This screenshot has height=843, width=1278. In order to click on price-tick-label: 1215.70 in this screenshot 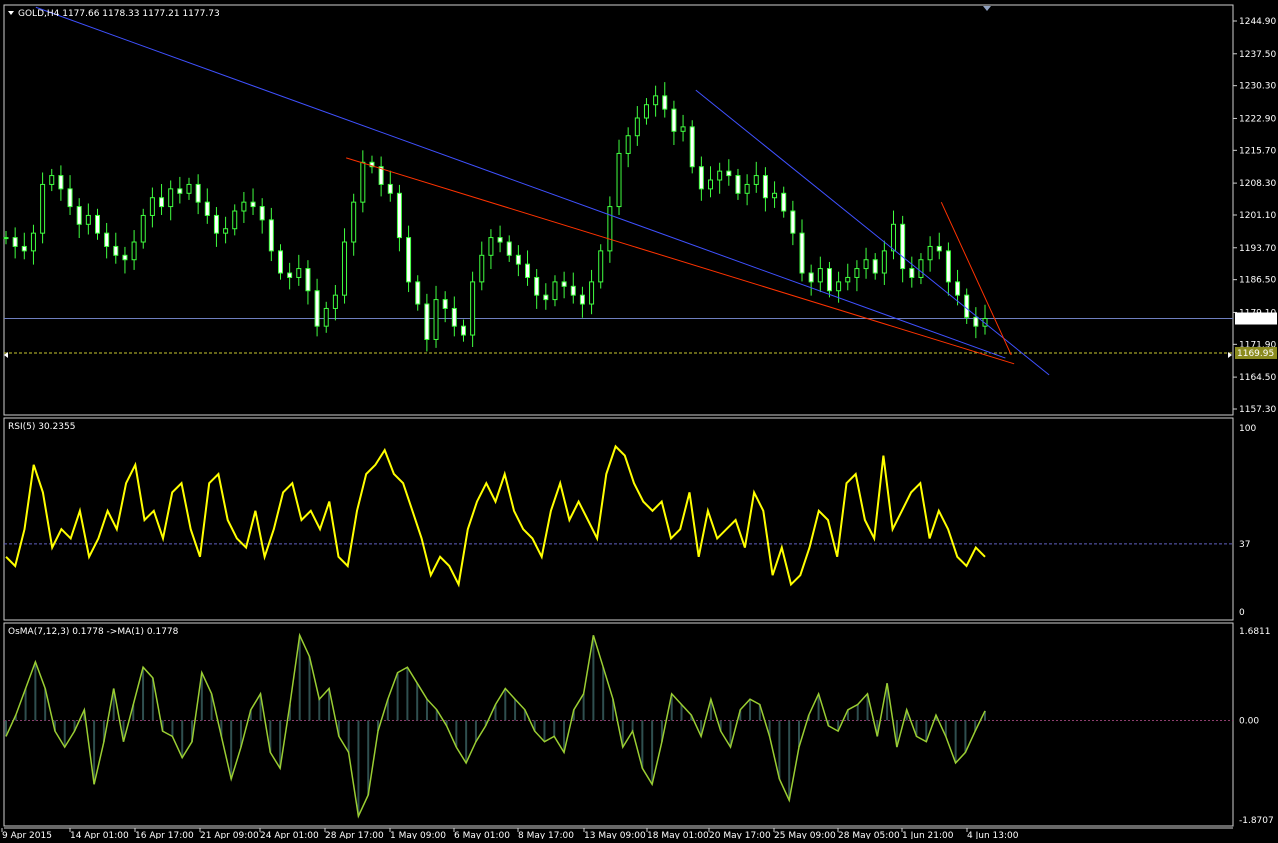, I will do `click(1257, 151)`.